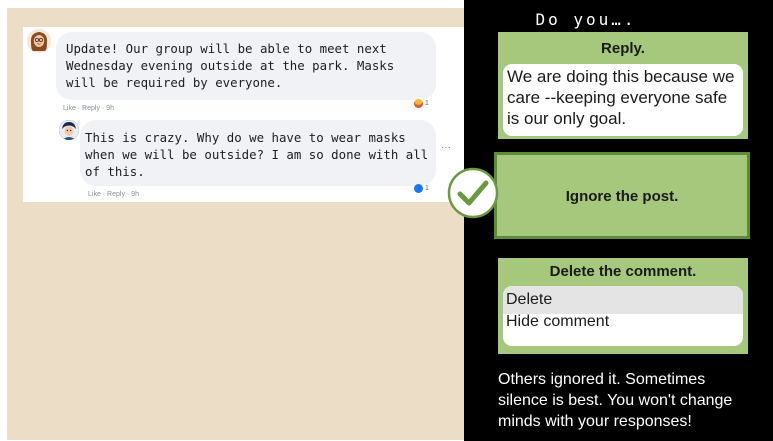 The height and width of the screenshot is (441, 773). I want to click on option-ignore-title: Ignore the post., so click(622, 196).